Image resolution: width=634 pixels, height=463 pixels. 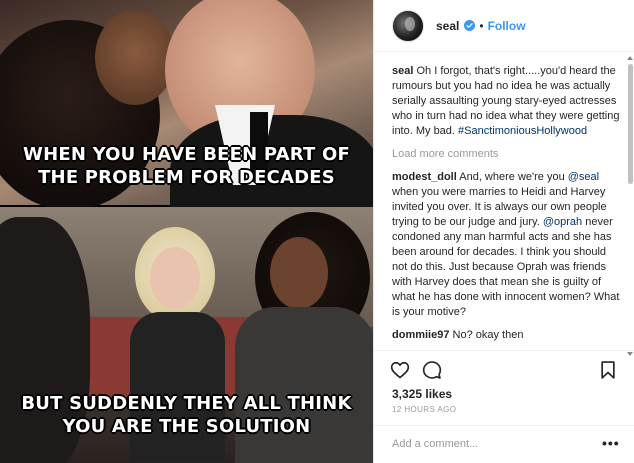 I want to click on black-dress-shape, so click(x=177, y=387).